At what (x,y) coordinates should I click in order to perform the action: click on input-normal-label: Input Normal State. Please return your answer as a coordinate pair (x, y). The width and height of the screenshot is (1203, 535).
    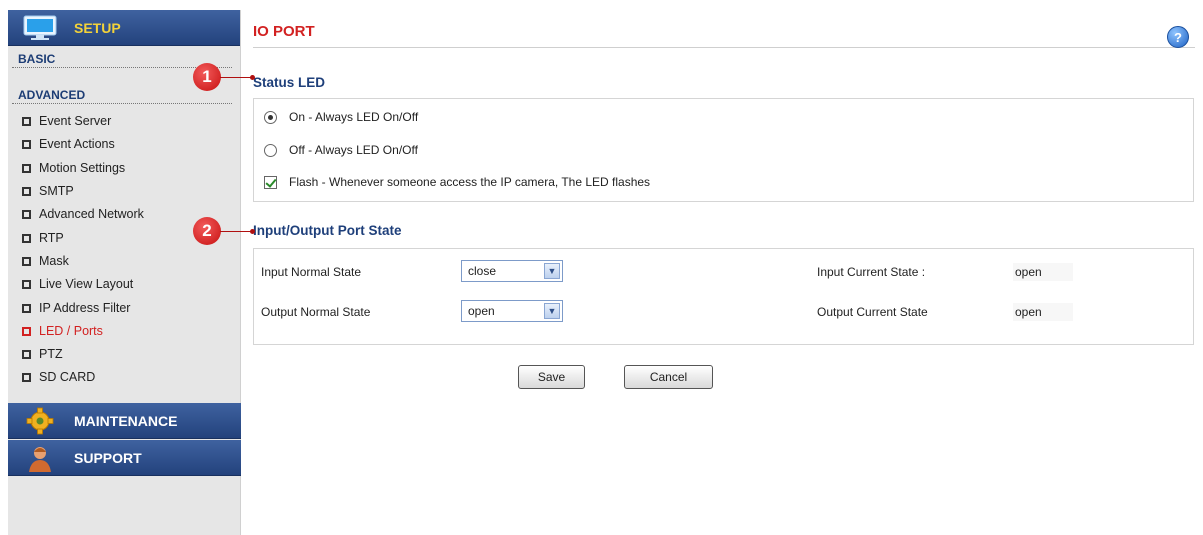
    Looking at the image, I should click on (311, 272).